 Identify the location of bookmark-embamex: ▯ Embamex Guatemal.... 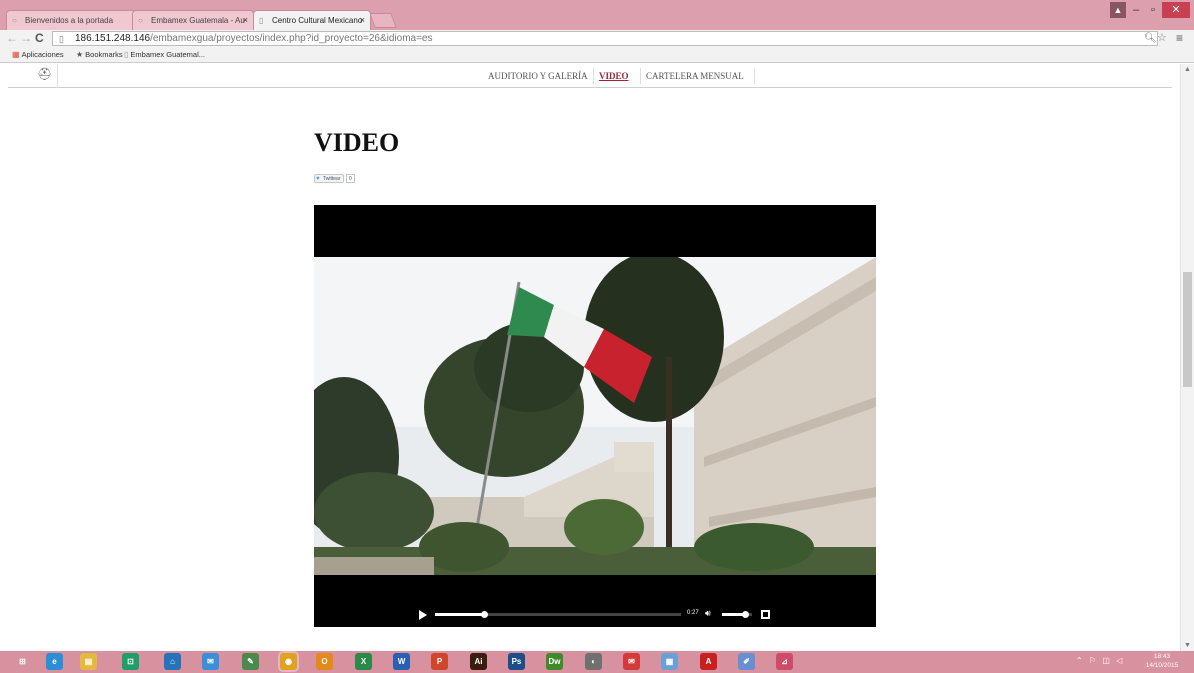
(164, 54).